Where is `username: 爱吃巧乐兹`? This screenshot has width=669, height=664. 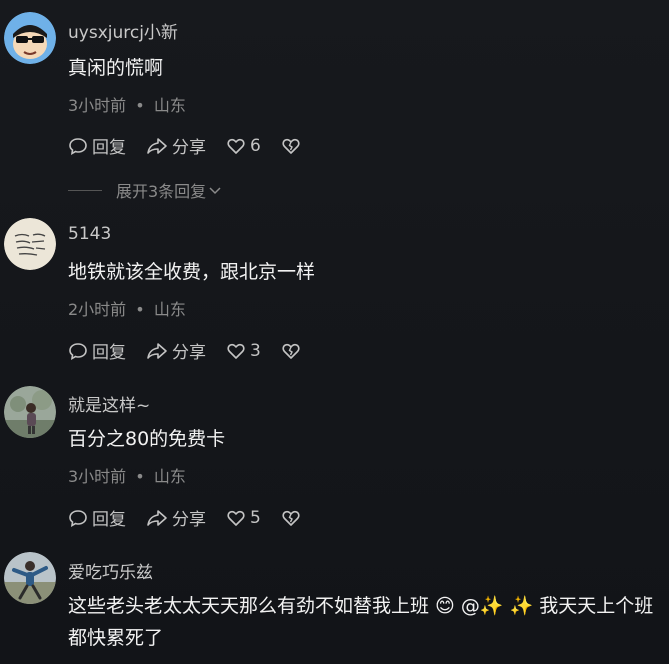
username: 爱吃巧乐兹 is located at coordinates (110, 570).